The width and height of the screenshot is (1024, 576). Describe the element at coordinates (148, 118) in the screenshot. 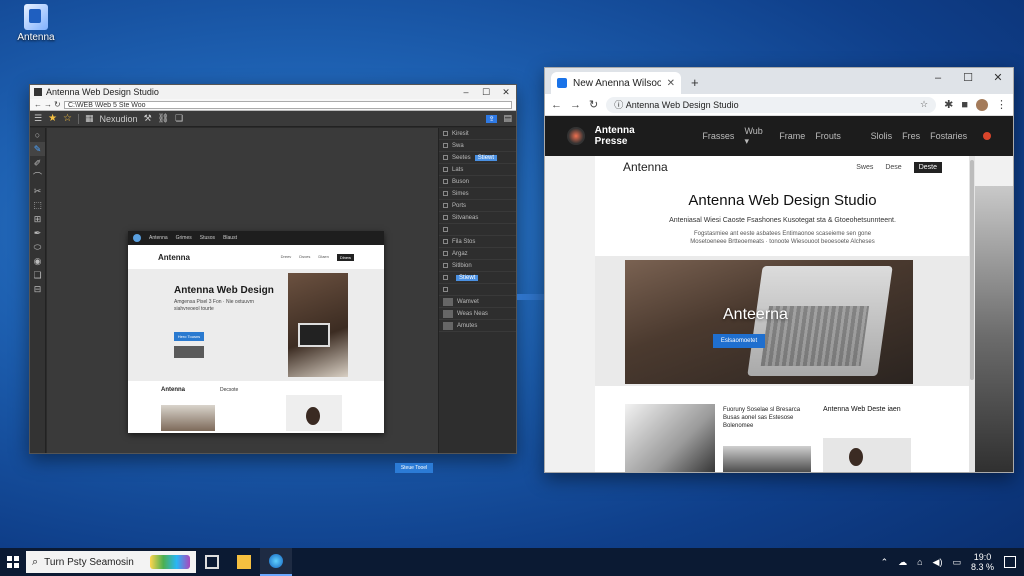

I see `wrench-icon: ⚒` at that location.